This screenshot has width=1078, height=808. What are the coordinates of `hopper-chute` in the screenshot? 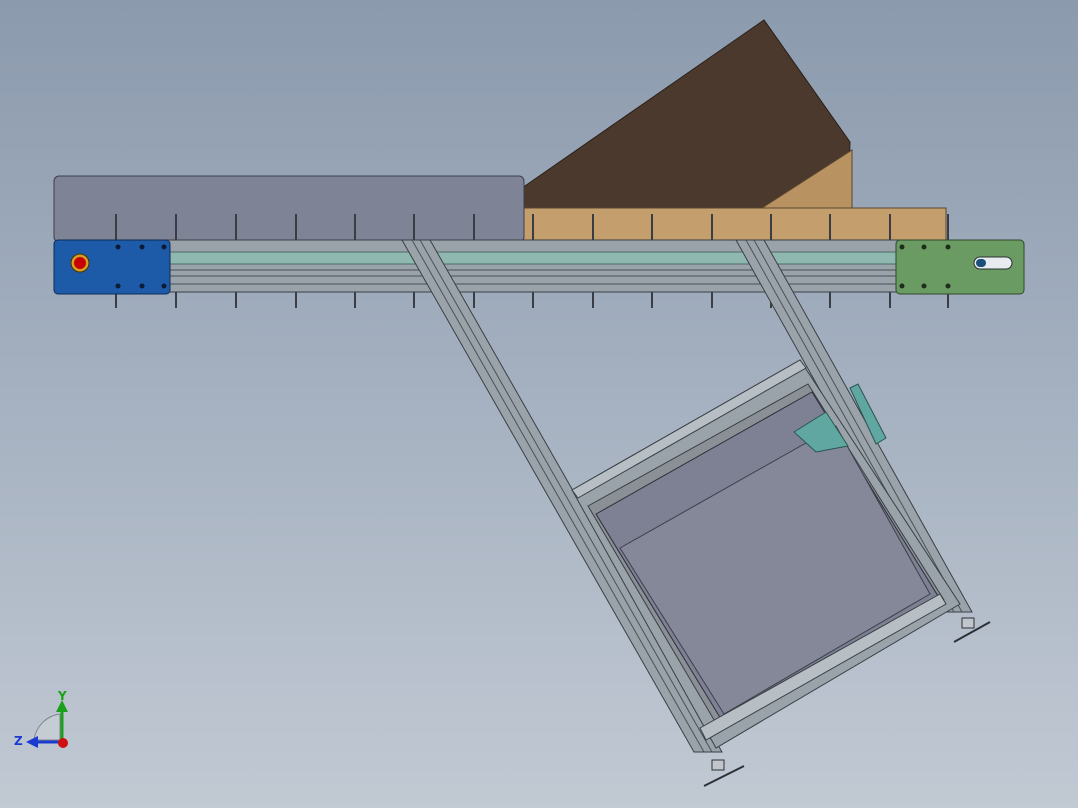 It's located at (734, 130).